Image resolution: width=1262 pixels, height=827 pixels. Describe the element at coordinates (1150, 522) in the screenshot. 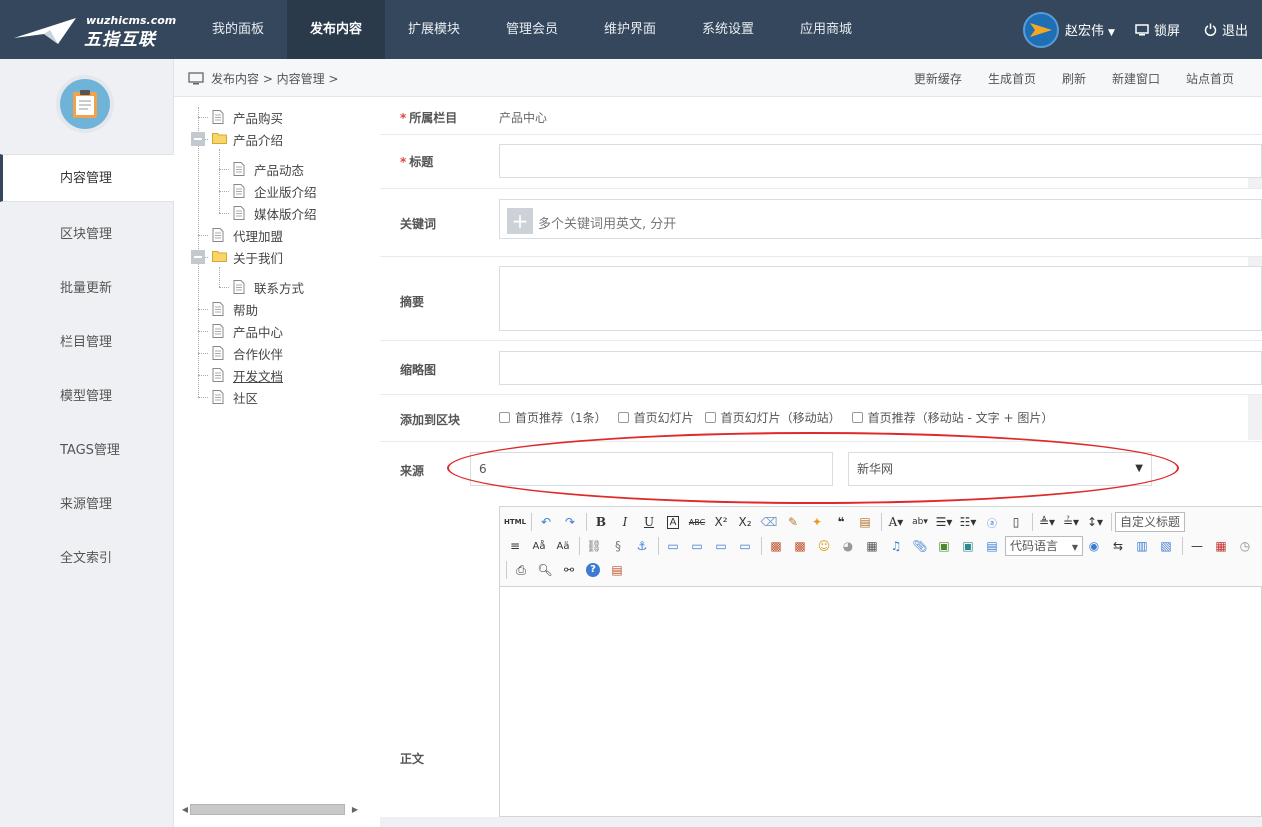

I see `custom-title-select: 自定义标题` at that location.